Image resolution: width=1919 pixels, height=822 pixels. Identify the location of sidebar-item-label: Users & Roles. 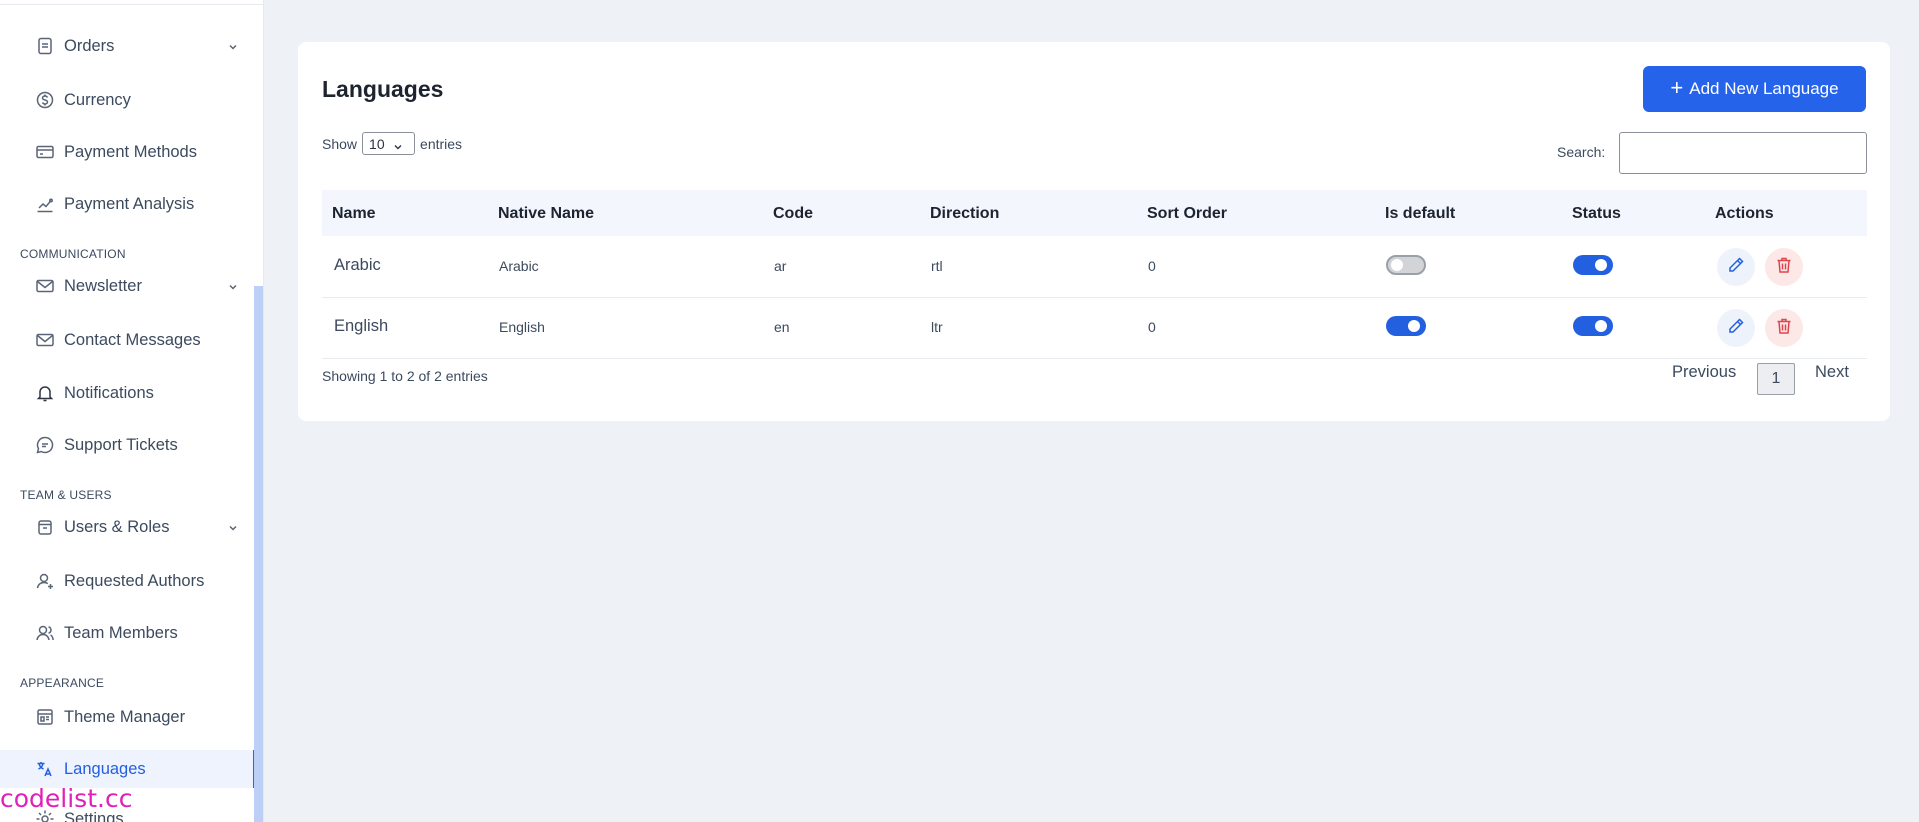
(117, 526).